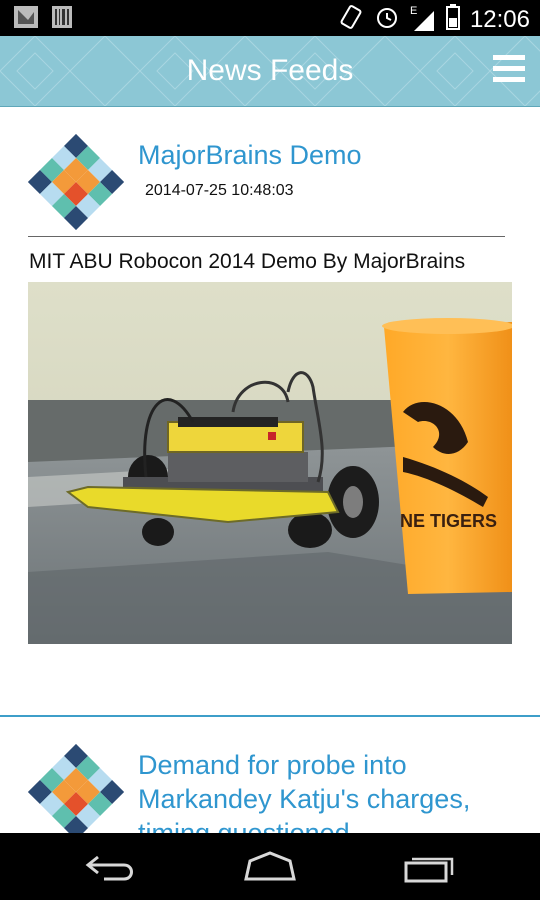 The height and width of the screenshot is (900, 540). Describe the element at coordinates (413, 10) in the screenshot. I see `network-type-label: E` at that location.